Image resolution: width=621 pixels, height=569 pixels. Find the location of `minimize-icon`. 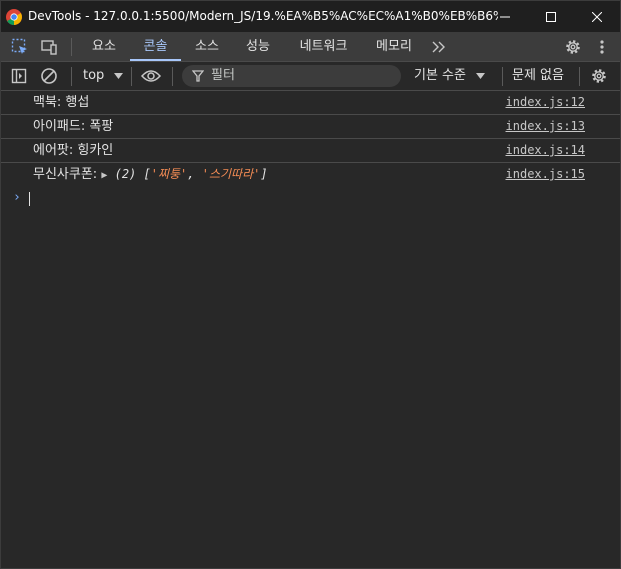

minimize-icon is located at coordinates (505, 16).